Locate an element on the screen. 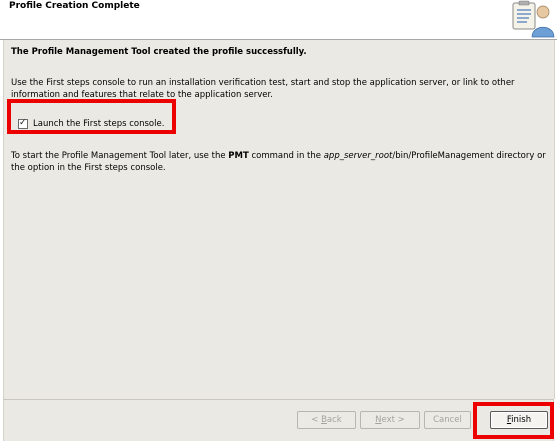  wizard-clipboard-person-icon is located at coordinates (533, 19).